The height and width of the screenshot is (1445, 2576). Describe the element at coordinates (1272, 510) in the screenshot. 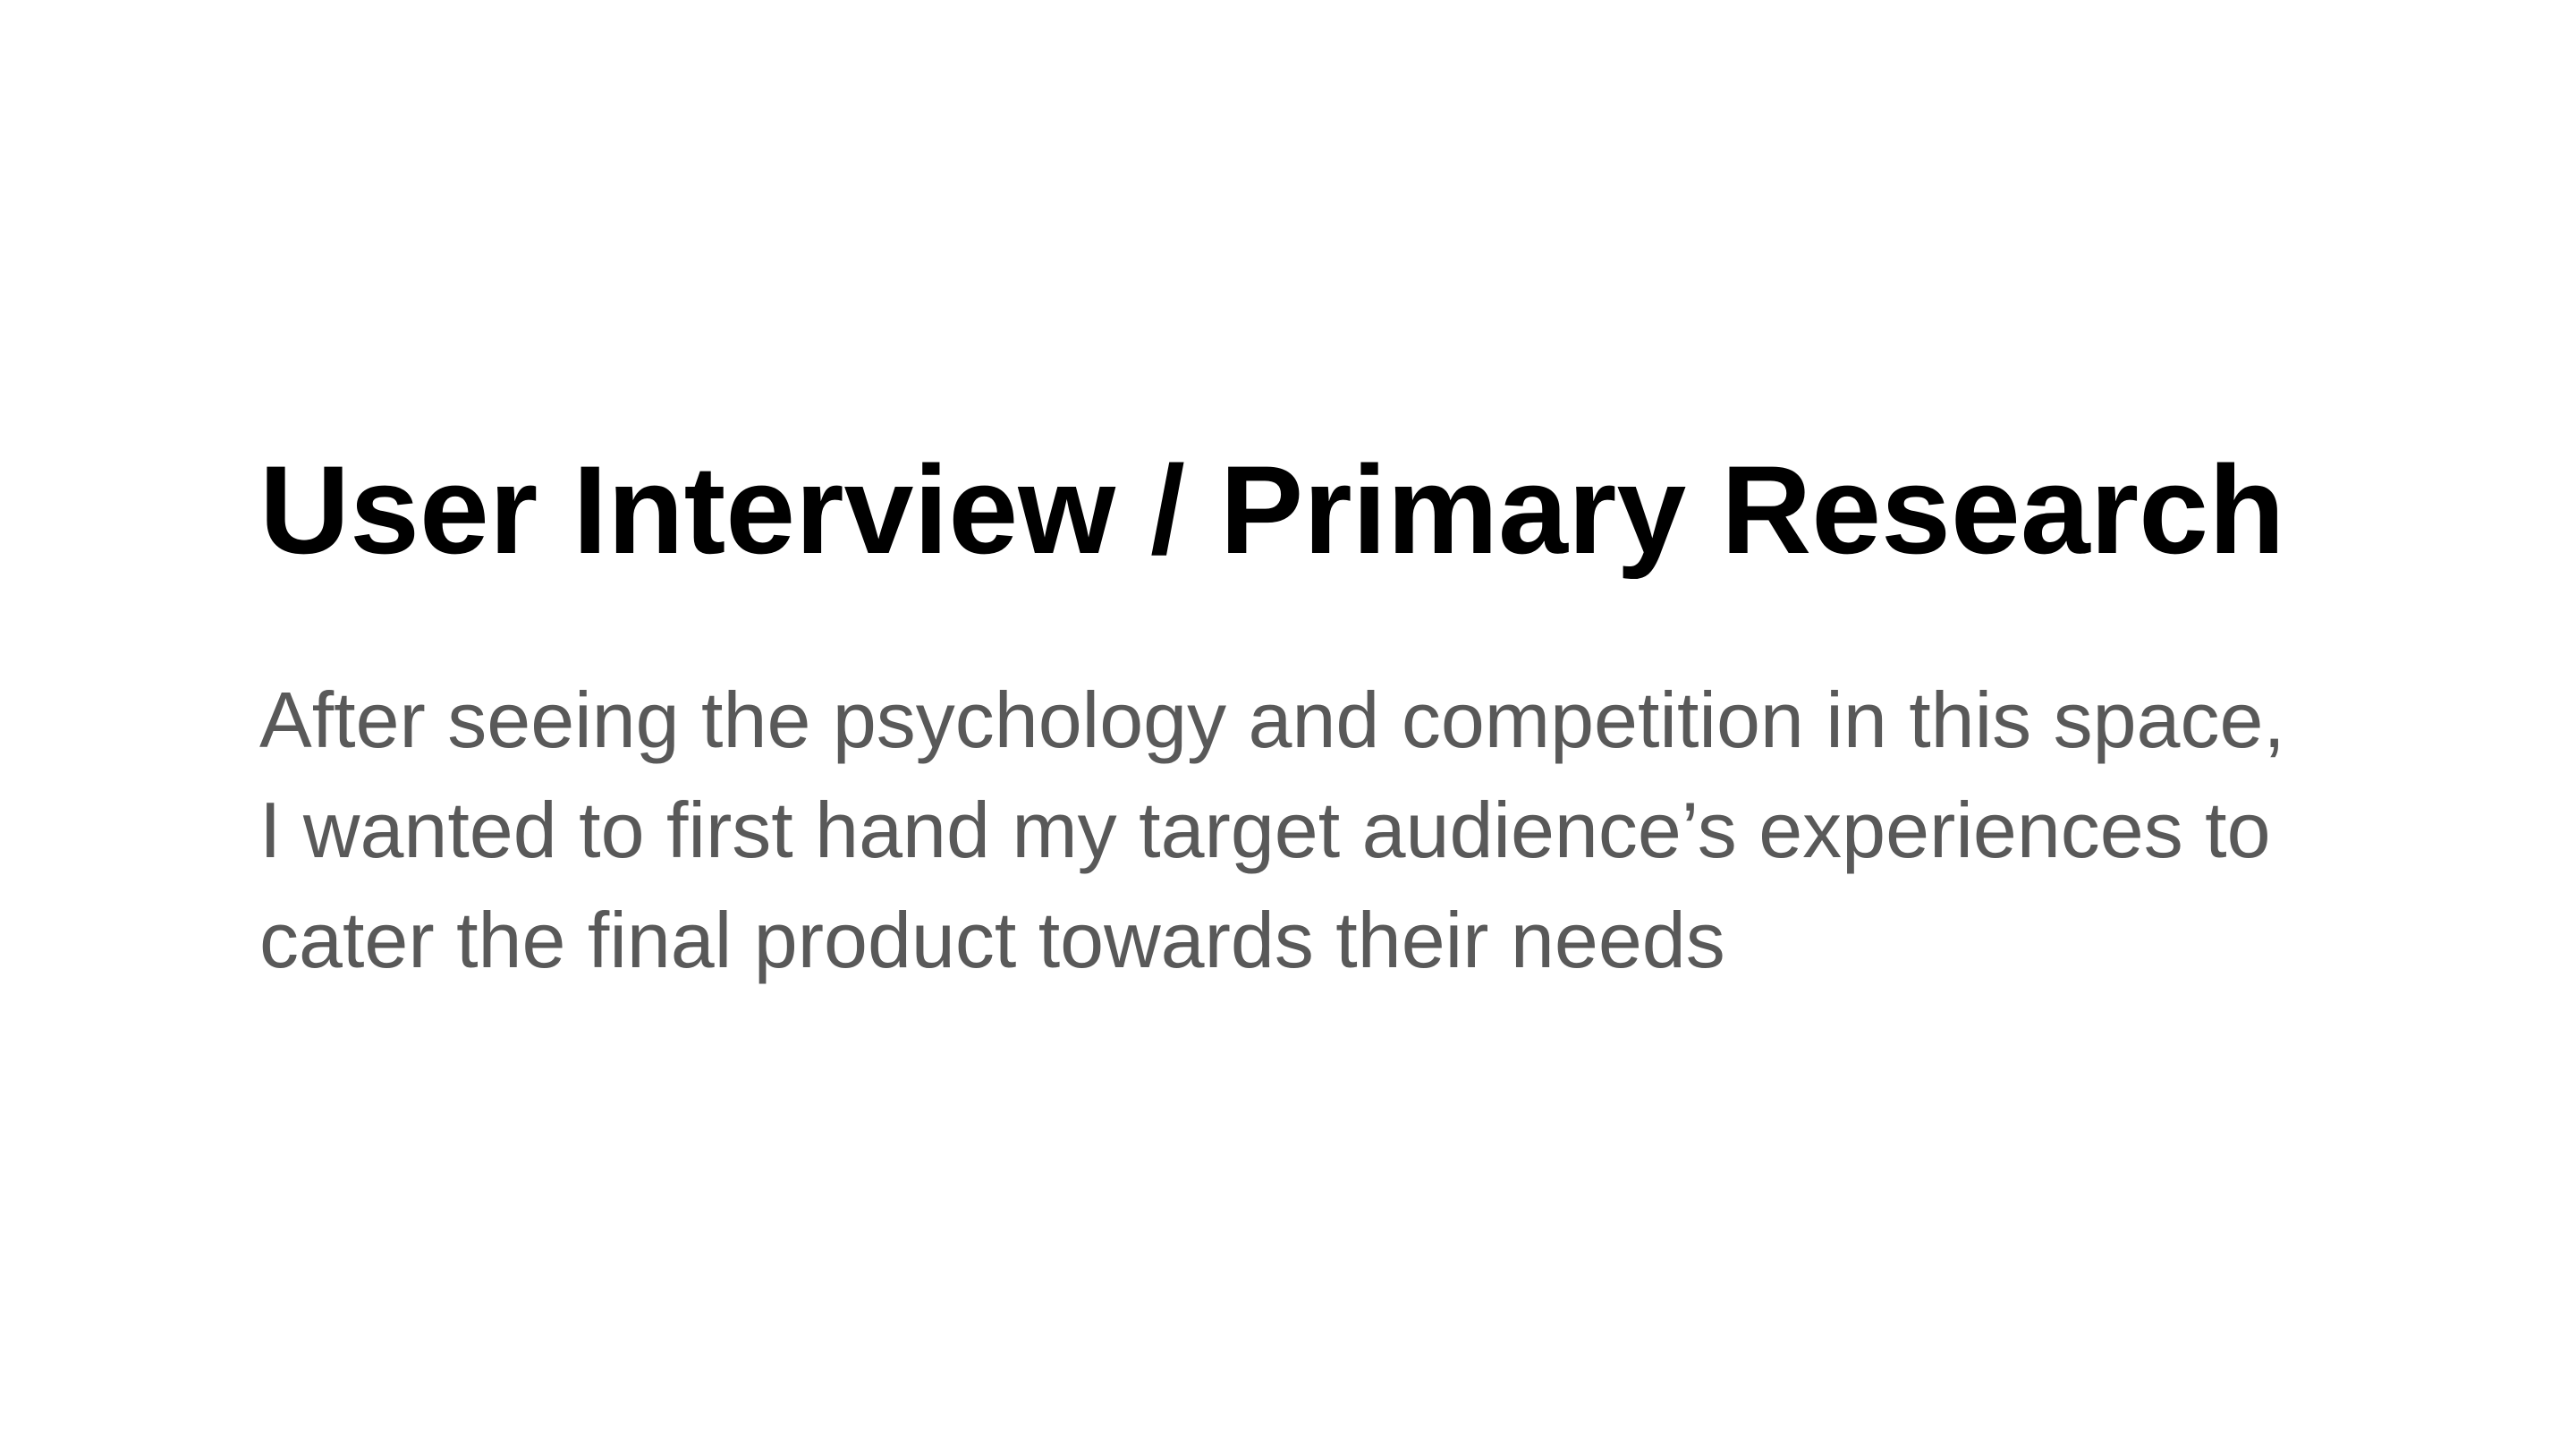

I see `slide-title: User Interview / Primary Research` at that location.